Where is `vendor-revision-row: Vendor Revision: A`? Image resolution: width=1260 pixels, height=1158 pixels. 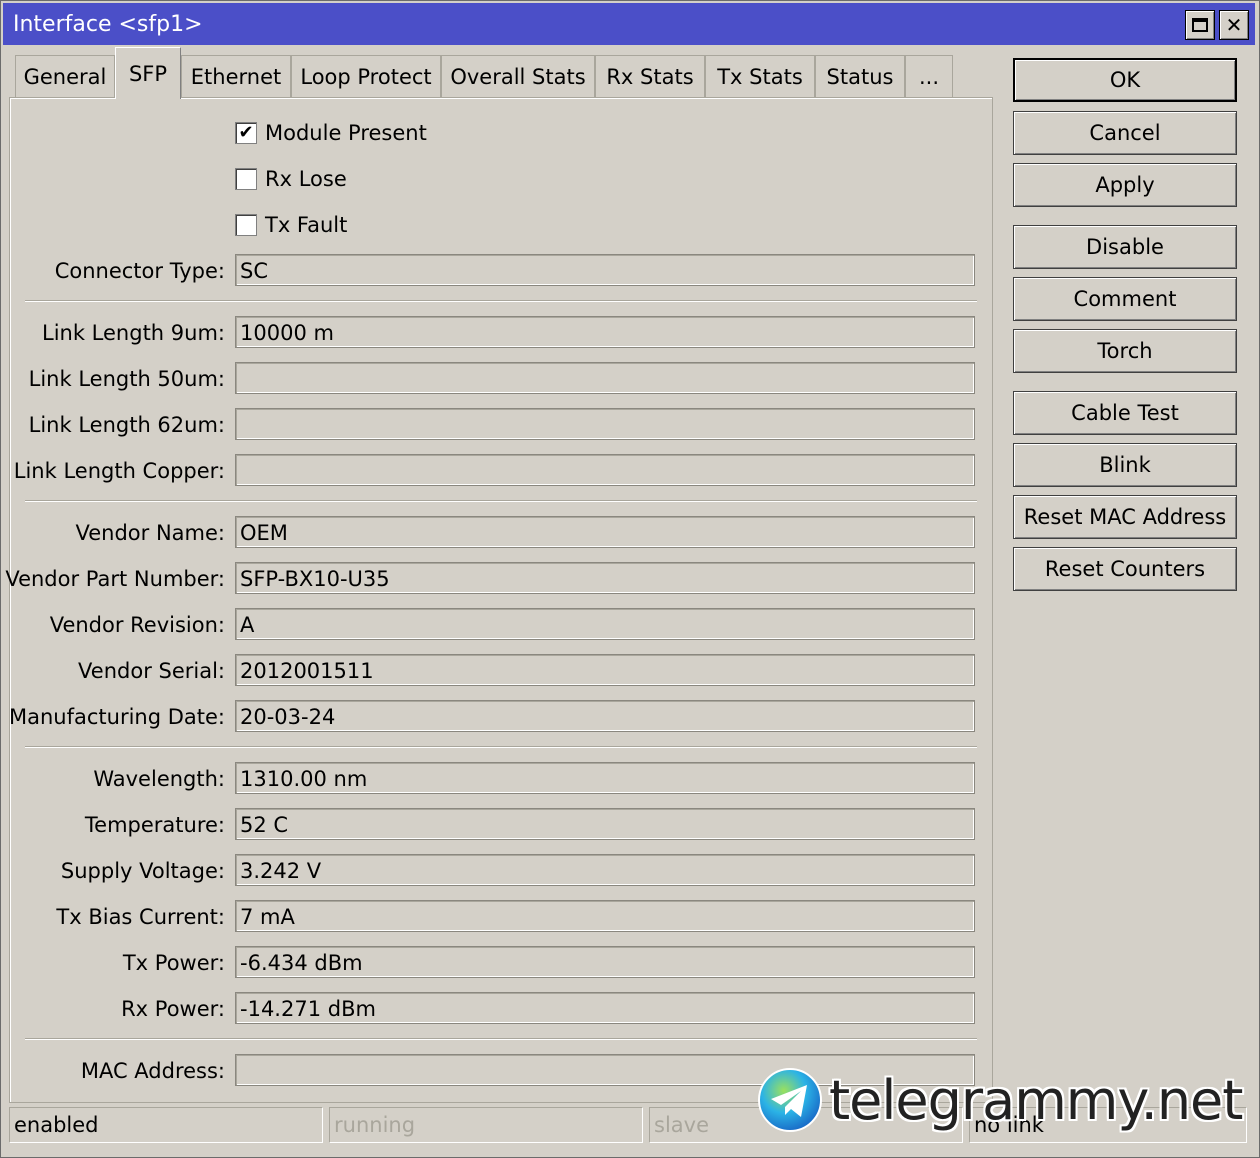 vendor-revision-row: Vendor Revision: A is located at coordinates (496, 625).